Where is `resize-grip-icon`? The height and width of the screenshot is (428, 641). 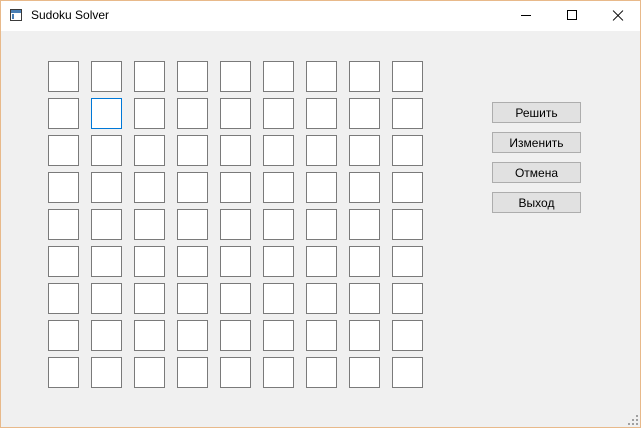
resize-grip-icon is located at coordinates (633, 420).